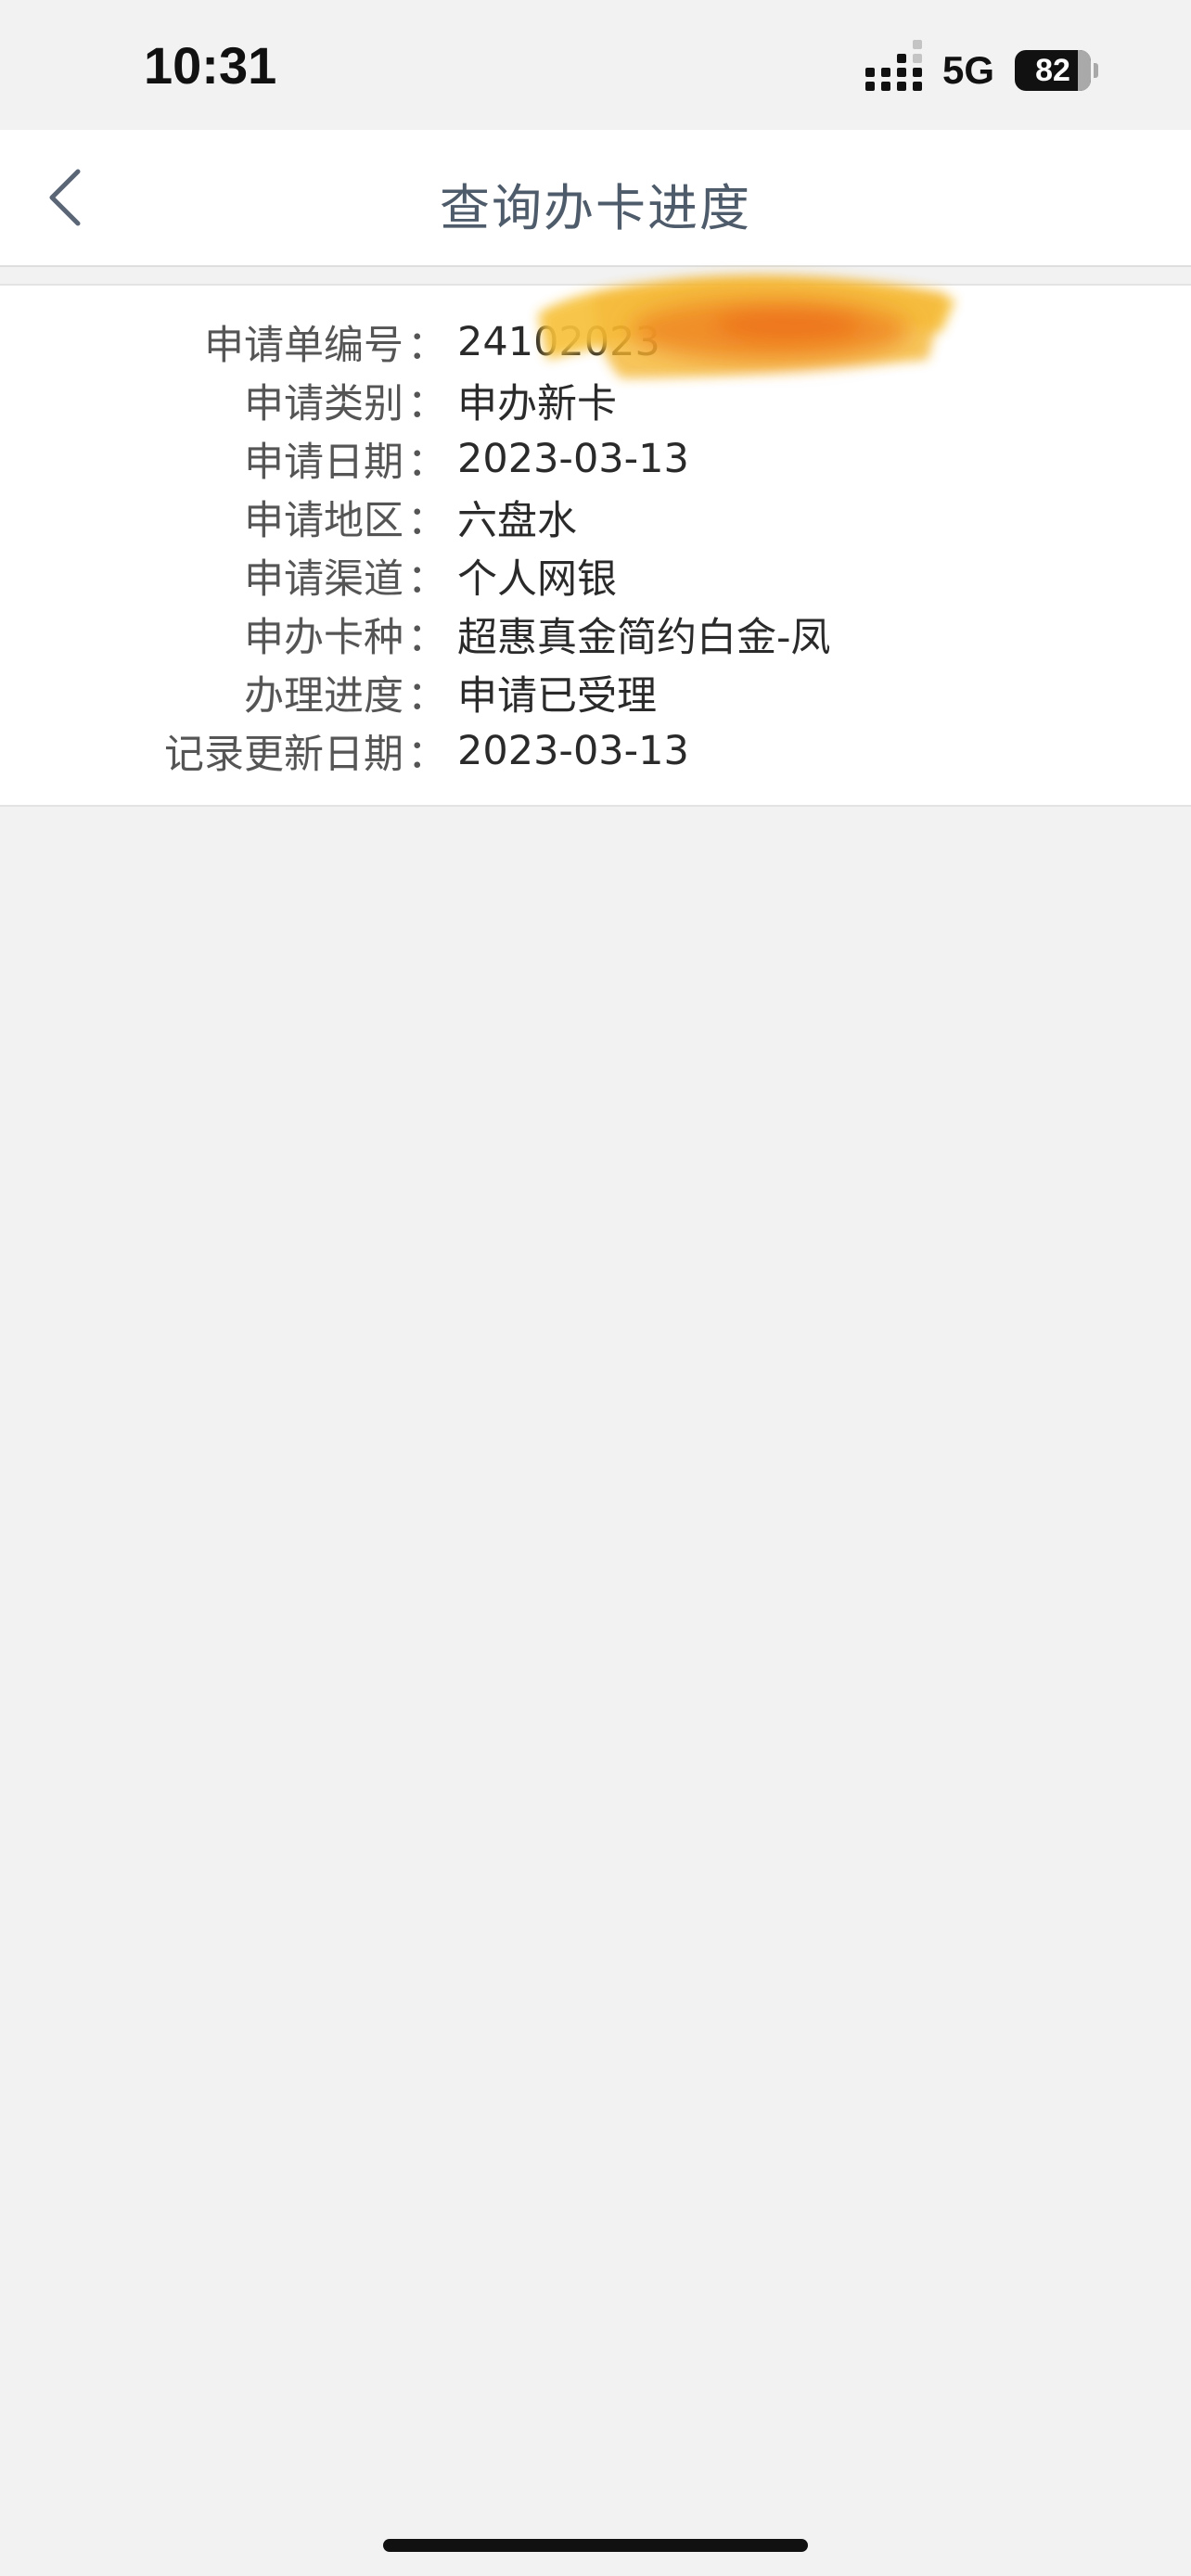 This screenshot has height=2576, width=1191. I want to click on detail-label: 申请日期, so click(323, 463).